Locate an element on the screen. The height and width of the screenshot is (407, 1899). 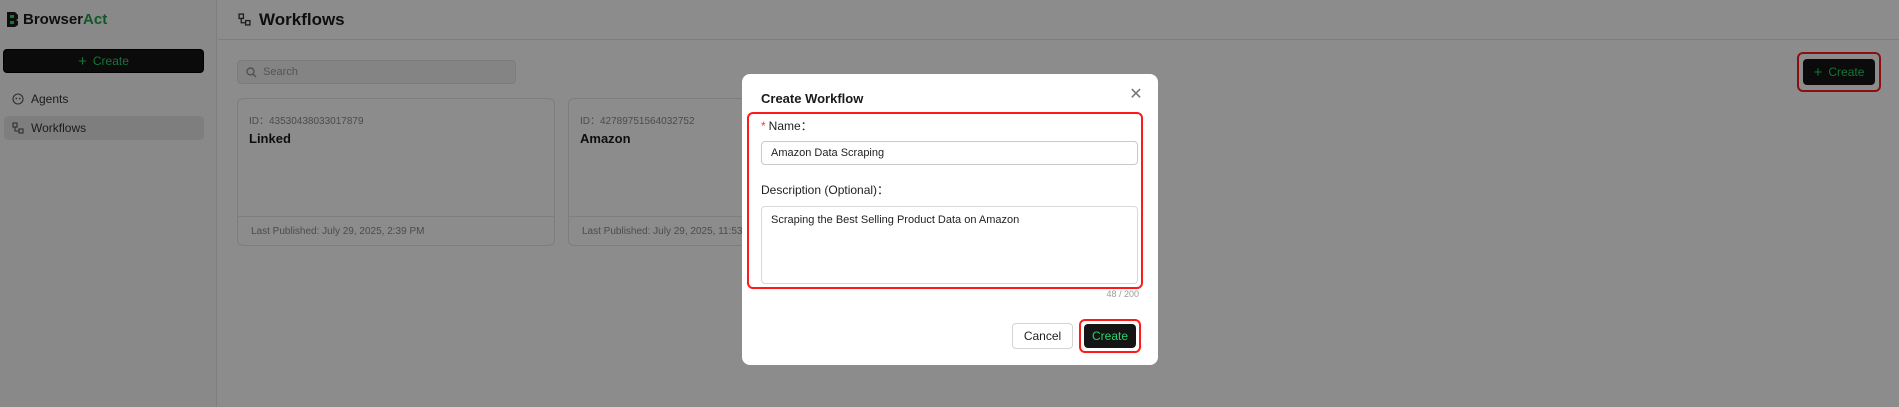
close-icon: ✕ is located at coordinates (1136, 94).